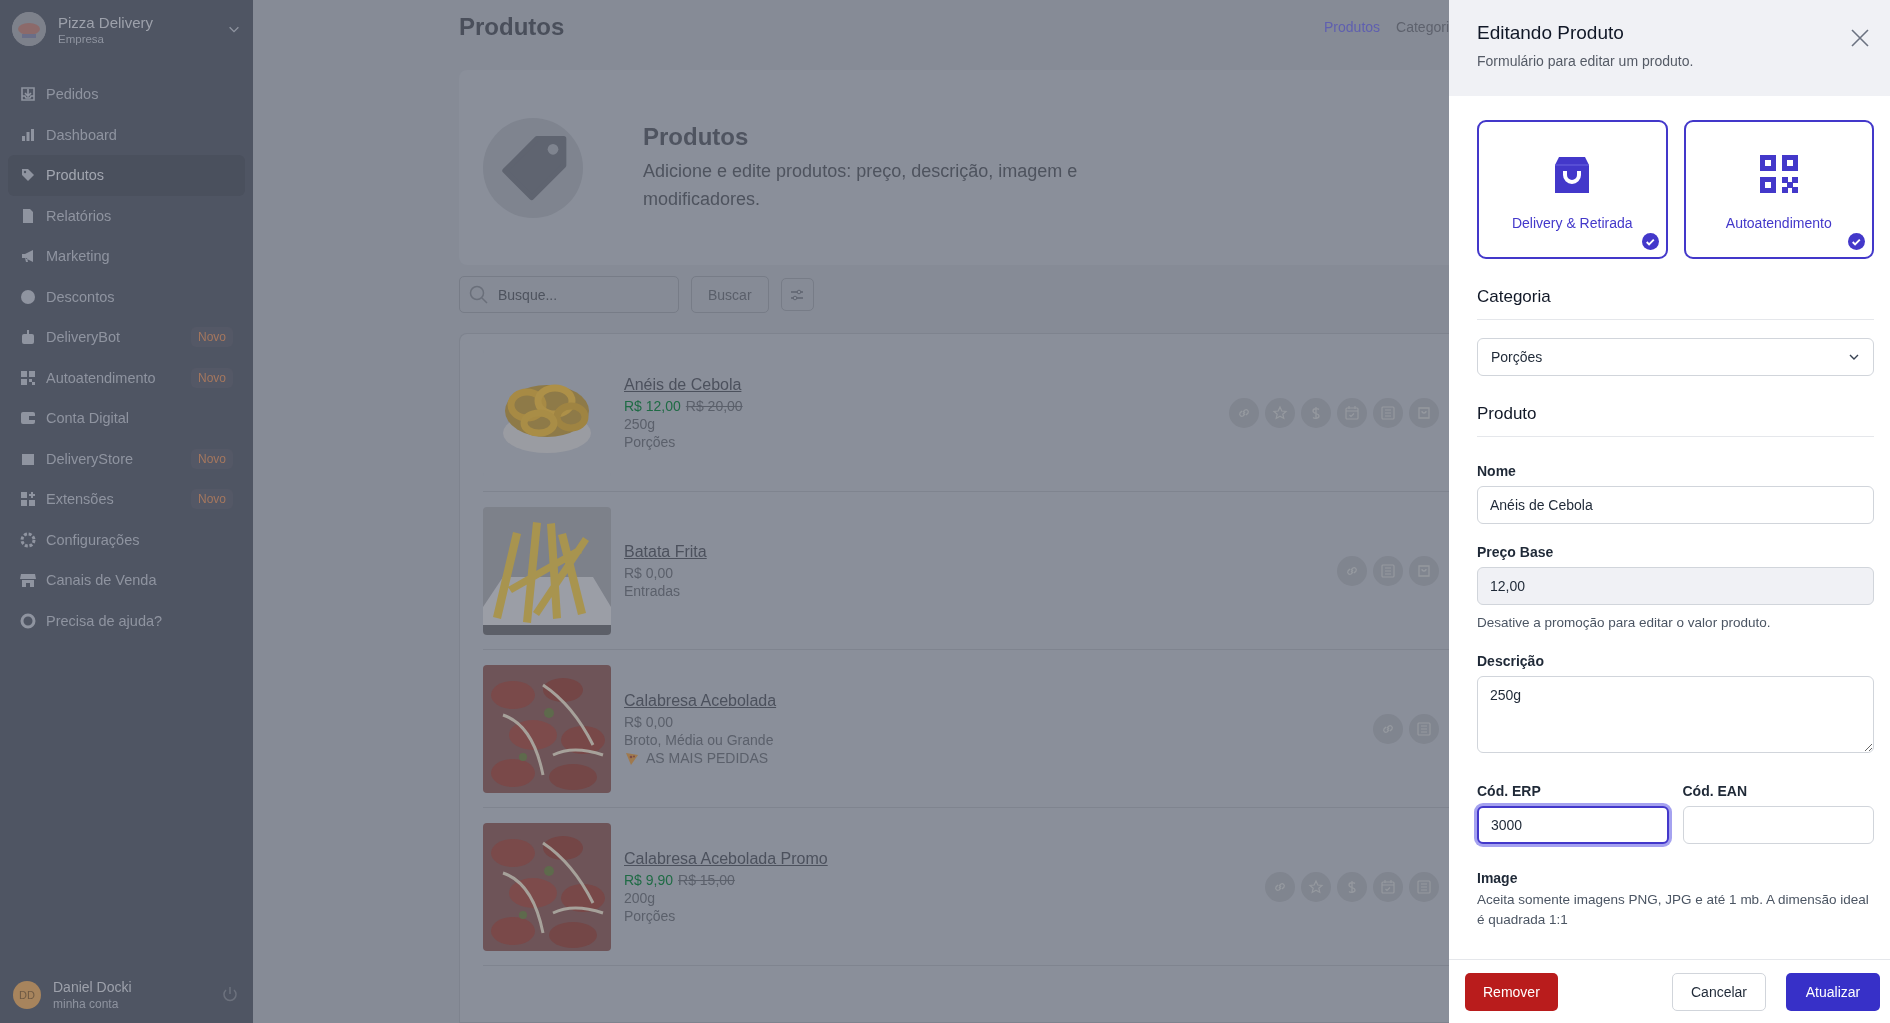  What do you see at coordinates (1573, 825) in the screenshot?
I see `erp-code-input: 3000` at bounding box center [1573, 825].